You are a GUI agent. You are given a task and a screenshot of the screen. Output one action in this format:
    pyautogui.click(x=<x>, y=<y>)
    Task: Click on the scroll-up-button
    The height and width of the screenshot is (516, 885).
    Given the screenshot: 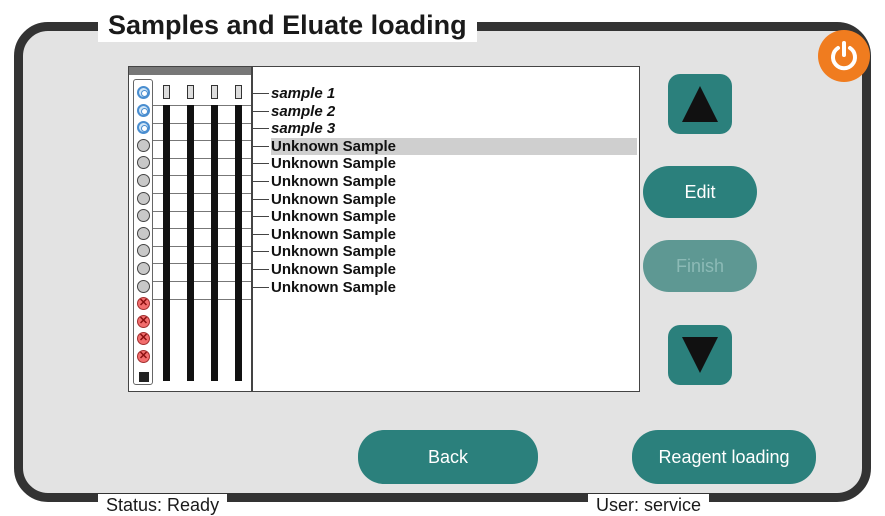 What is the action you would take?
    pyautogui.click(x=700, y=104)
    